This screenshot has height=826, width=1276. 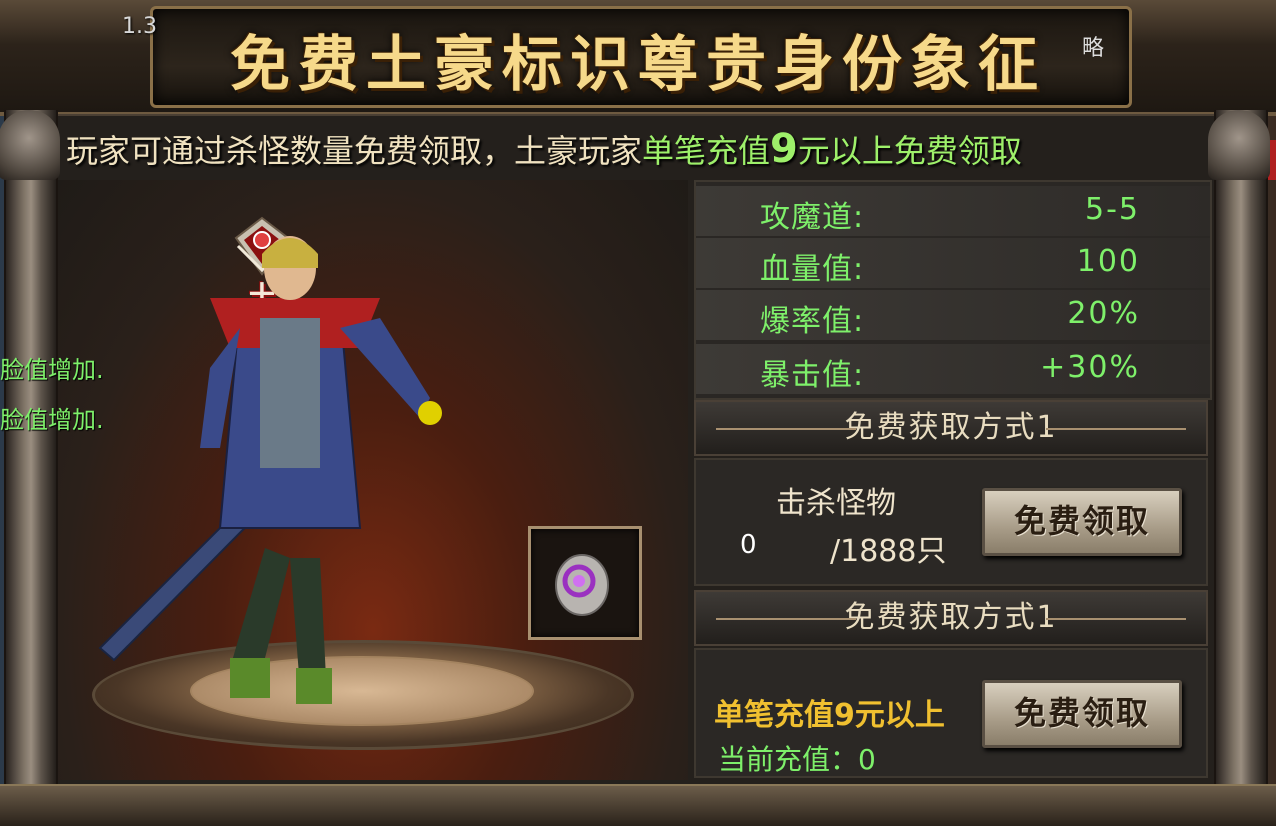 What do you see at coordinates (638, 805) in the screenshot?
I see `bottom-bar` at bounding box center [638, 805].